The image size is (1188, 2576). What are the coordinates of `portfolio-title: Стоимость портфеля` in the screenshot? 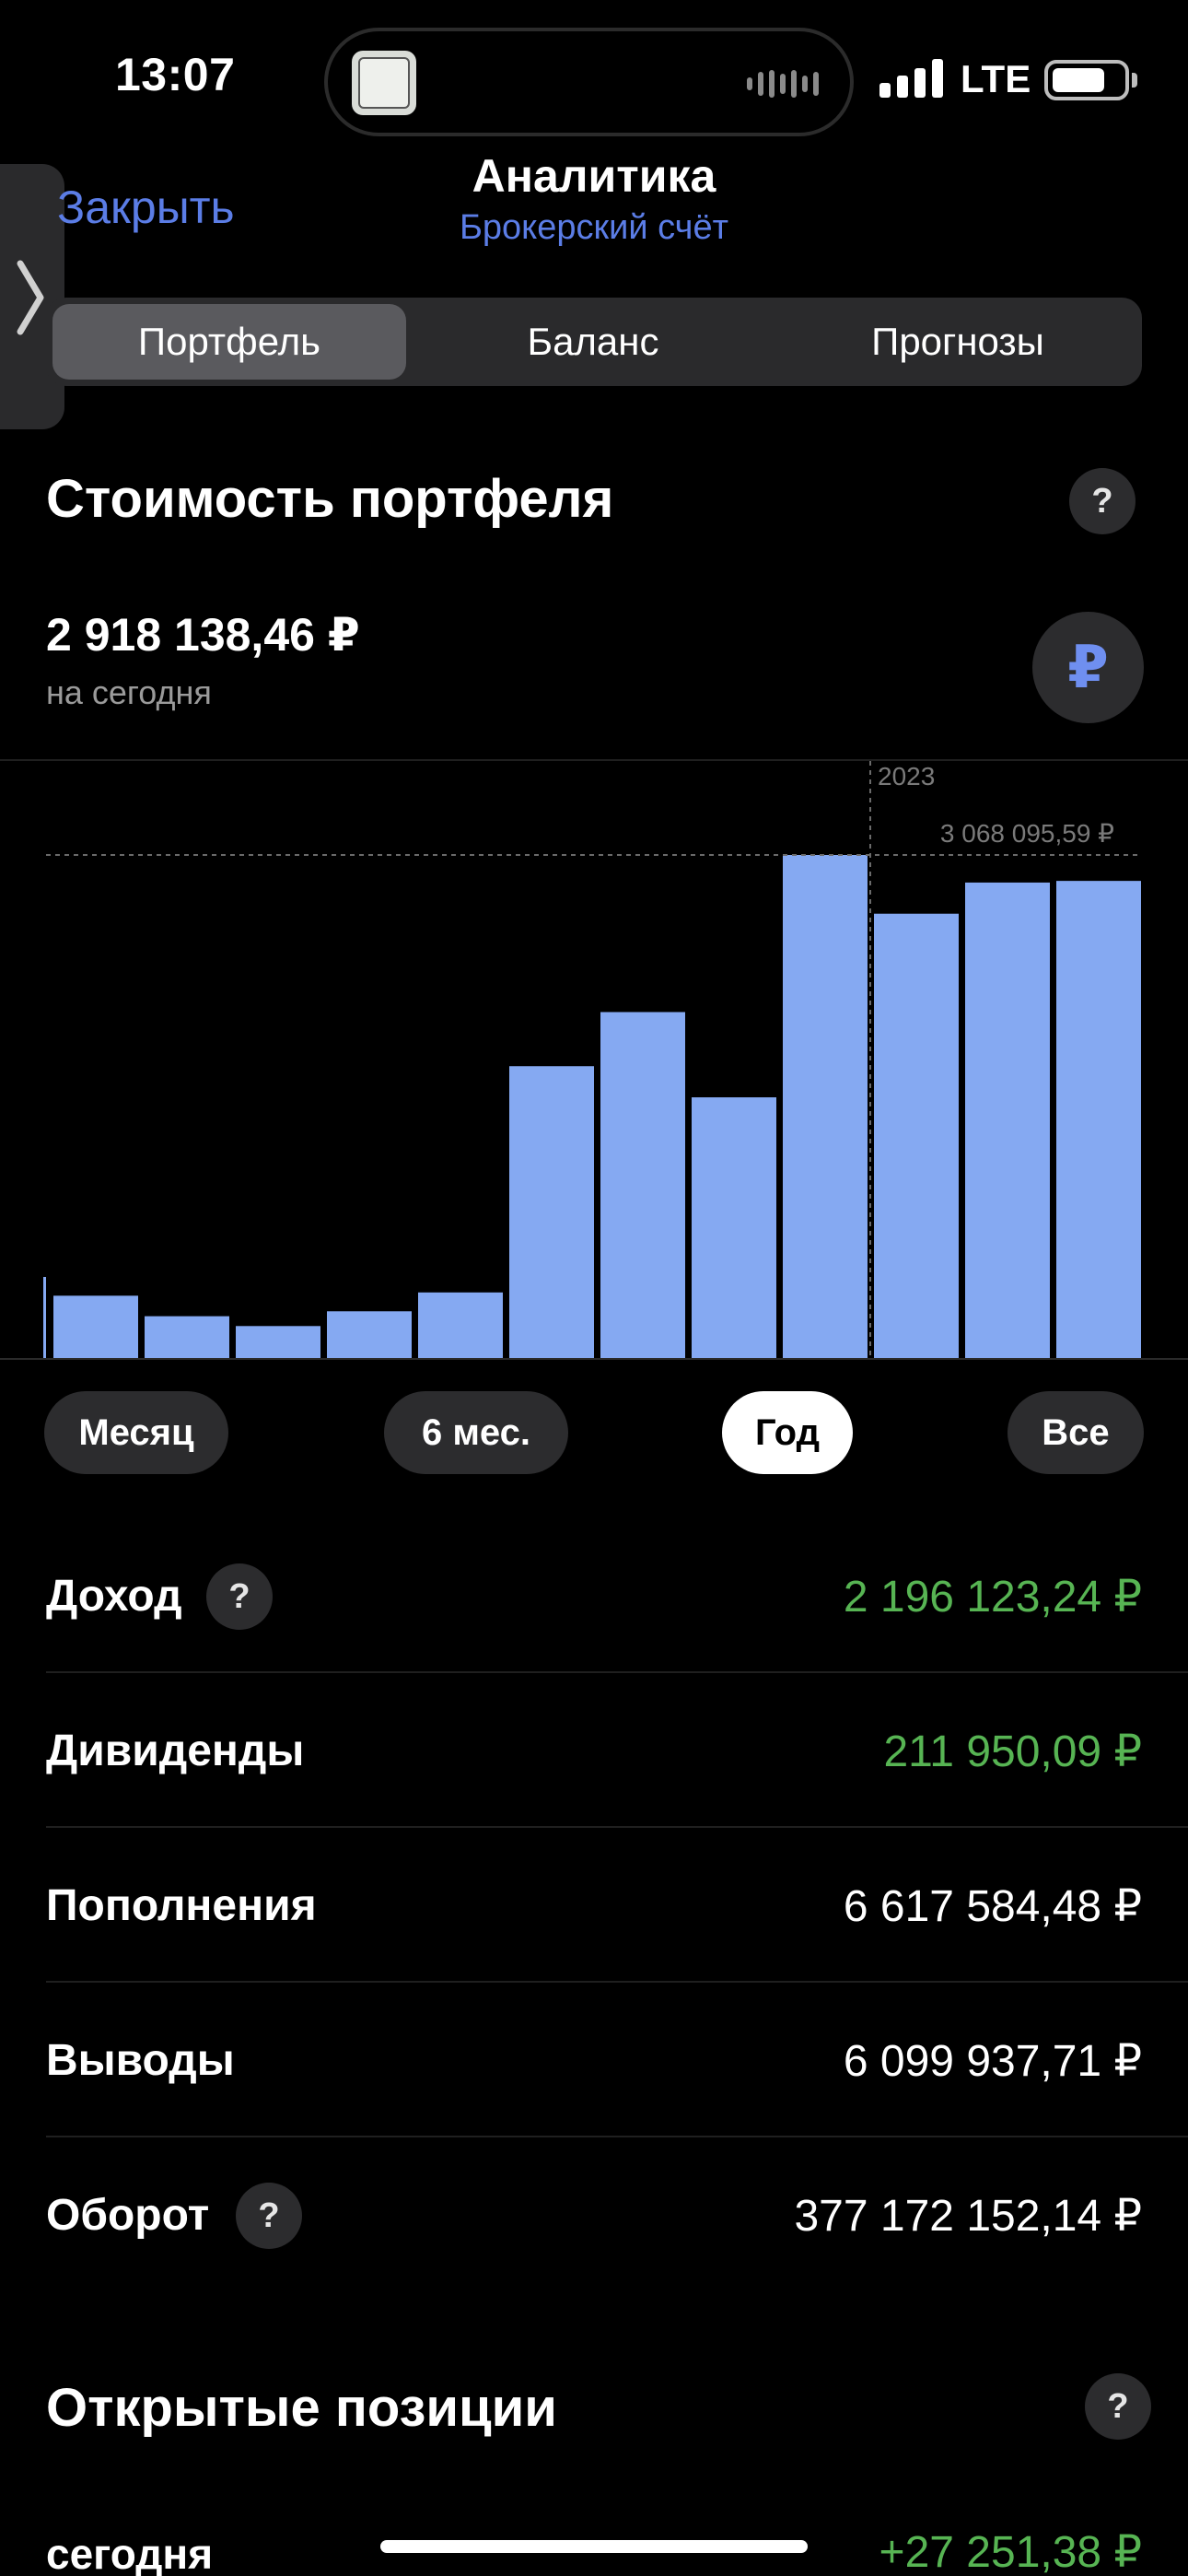 It's located at (330, 499).